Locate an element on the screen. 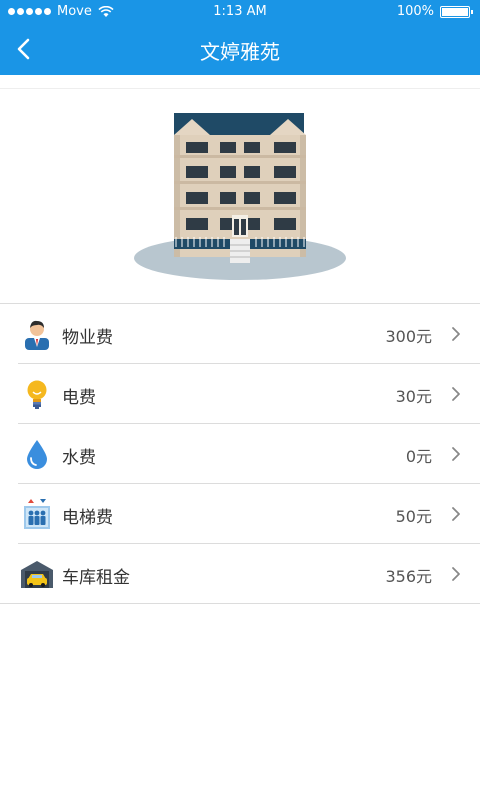 This screenshot has width=480, height=800. page-title: 文婷雅苑 is located at coordinates (240, 52).